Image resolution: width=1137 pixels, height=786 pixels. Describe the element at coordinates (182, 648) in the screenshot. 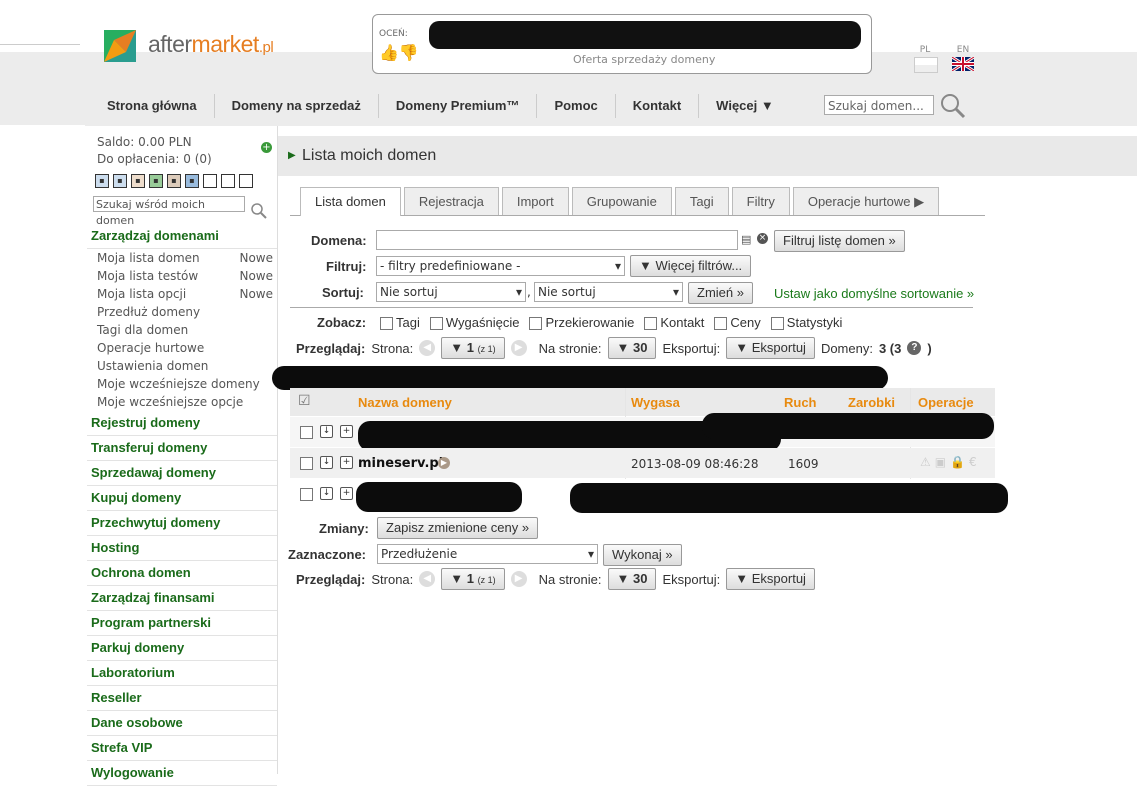

I see `sidebar-section: Parkuj domeny` at that location.